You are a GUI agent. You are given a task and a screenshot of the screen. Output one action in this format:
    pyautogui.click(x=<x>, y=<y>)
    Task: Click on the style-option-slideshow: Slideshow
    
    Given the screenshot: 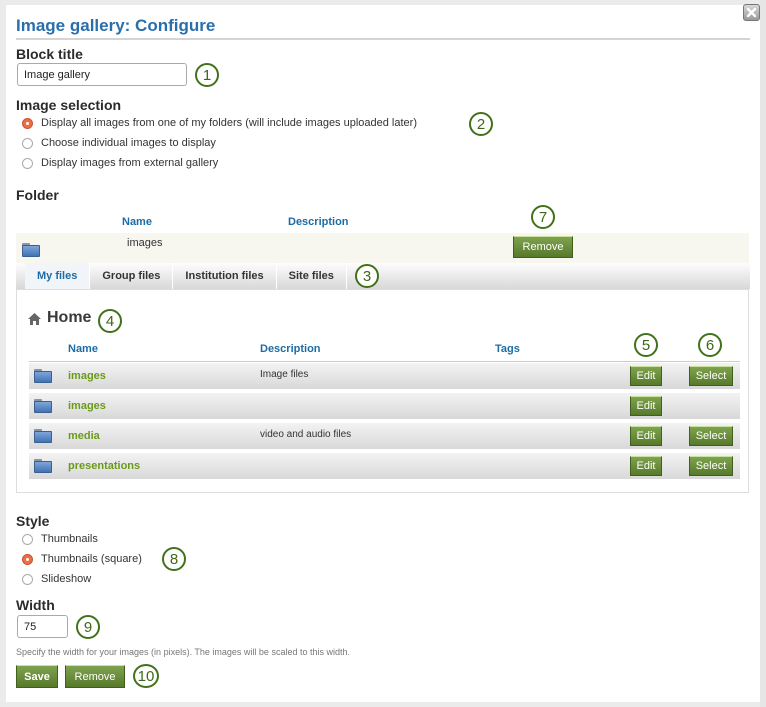 What is the action you would take?
    pyautogui.click(x=56, y=579)
    